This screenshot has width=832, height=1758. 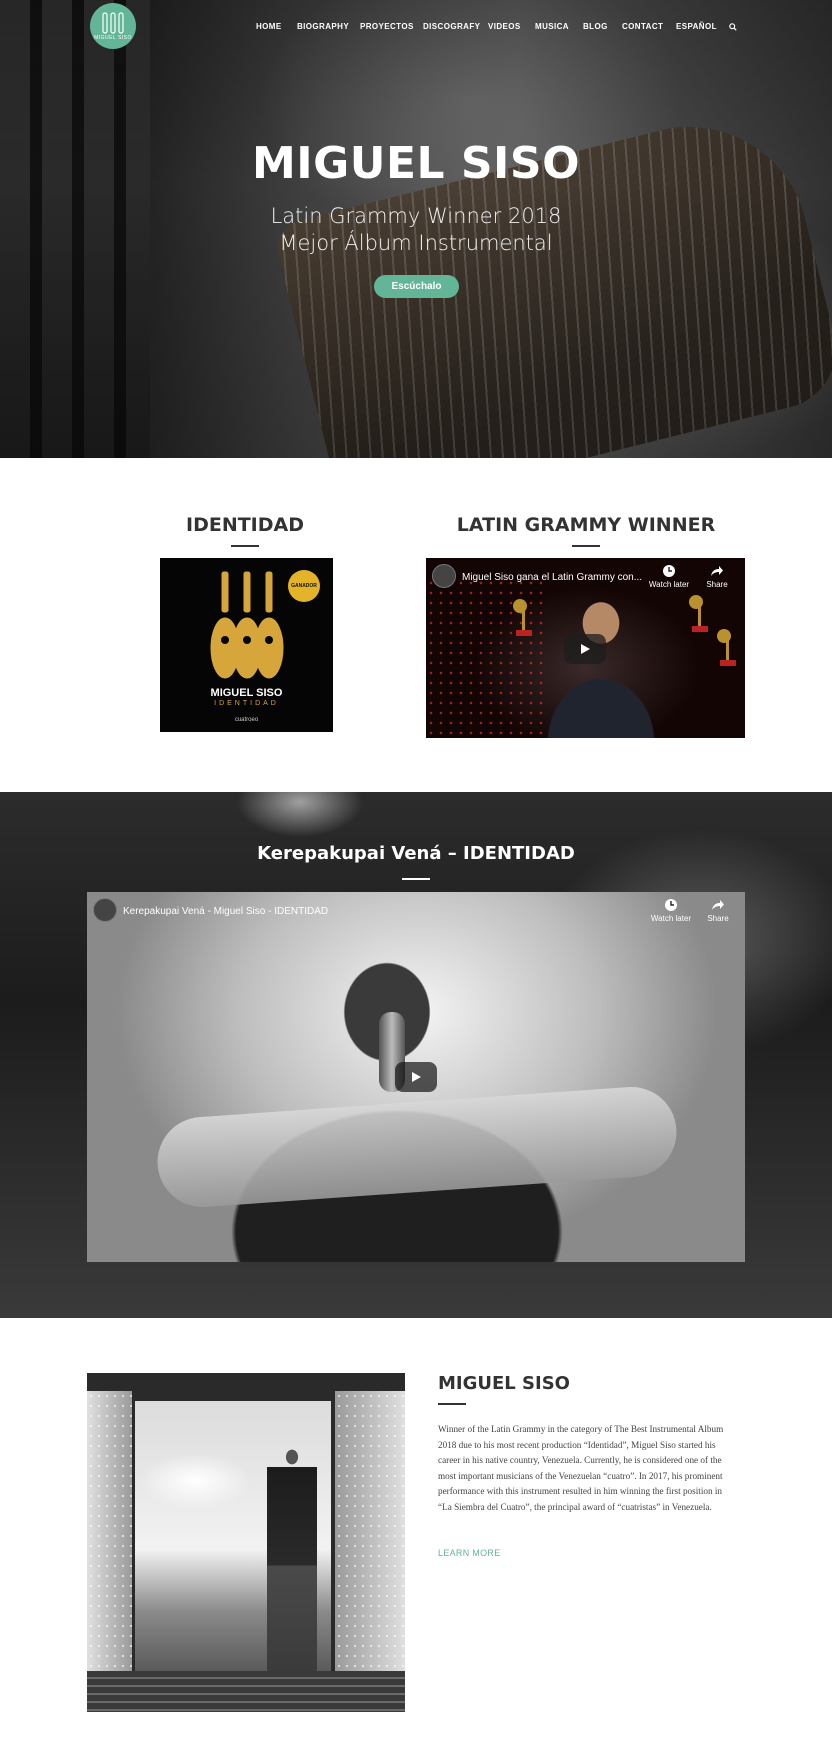 What do you see at coordinates (504, 1383) in the screenshot?
I see `bio-heading: MIGUEL SISO` at bounding box center [504, 1383].